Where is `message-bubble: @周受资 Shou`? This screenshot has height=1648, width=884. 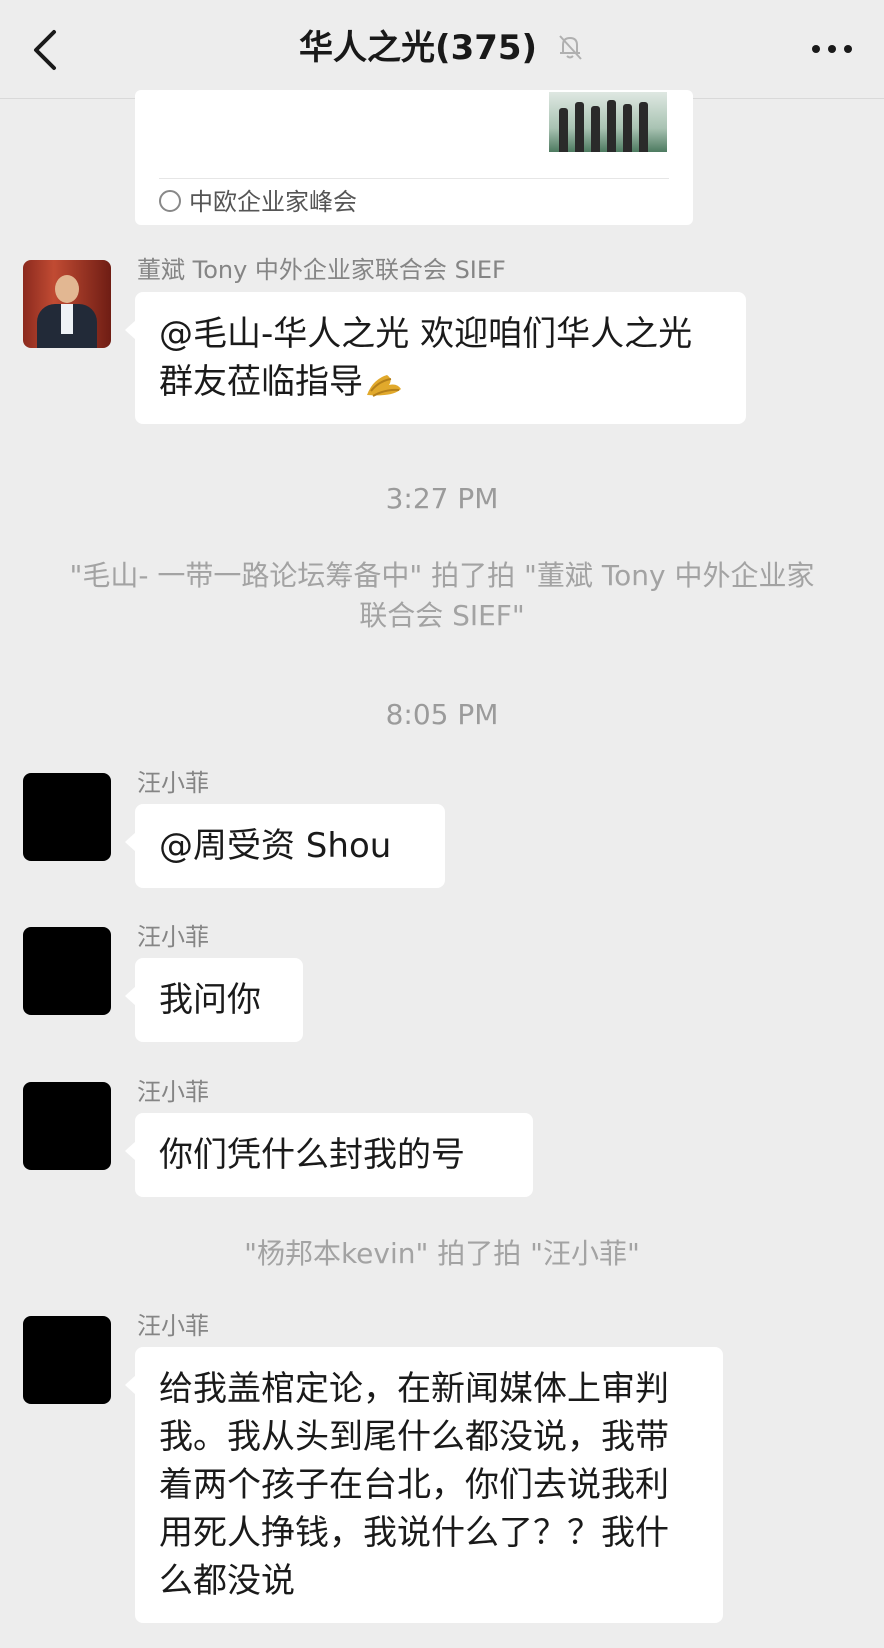 message-bubble: @周受资 Shou is located at coordinates (285, 846).